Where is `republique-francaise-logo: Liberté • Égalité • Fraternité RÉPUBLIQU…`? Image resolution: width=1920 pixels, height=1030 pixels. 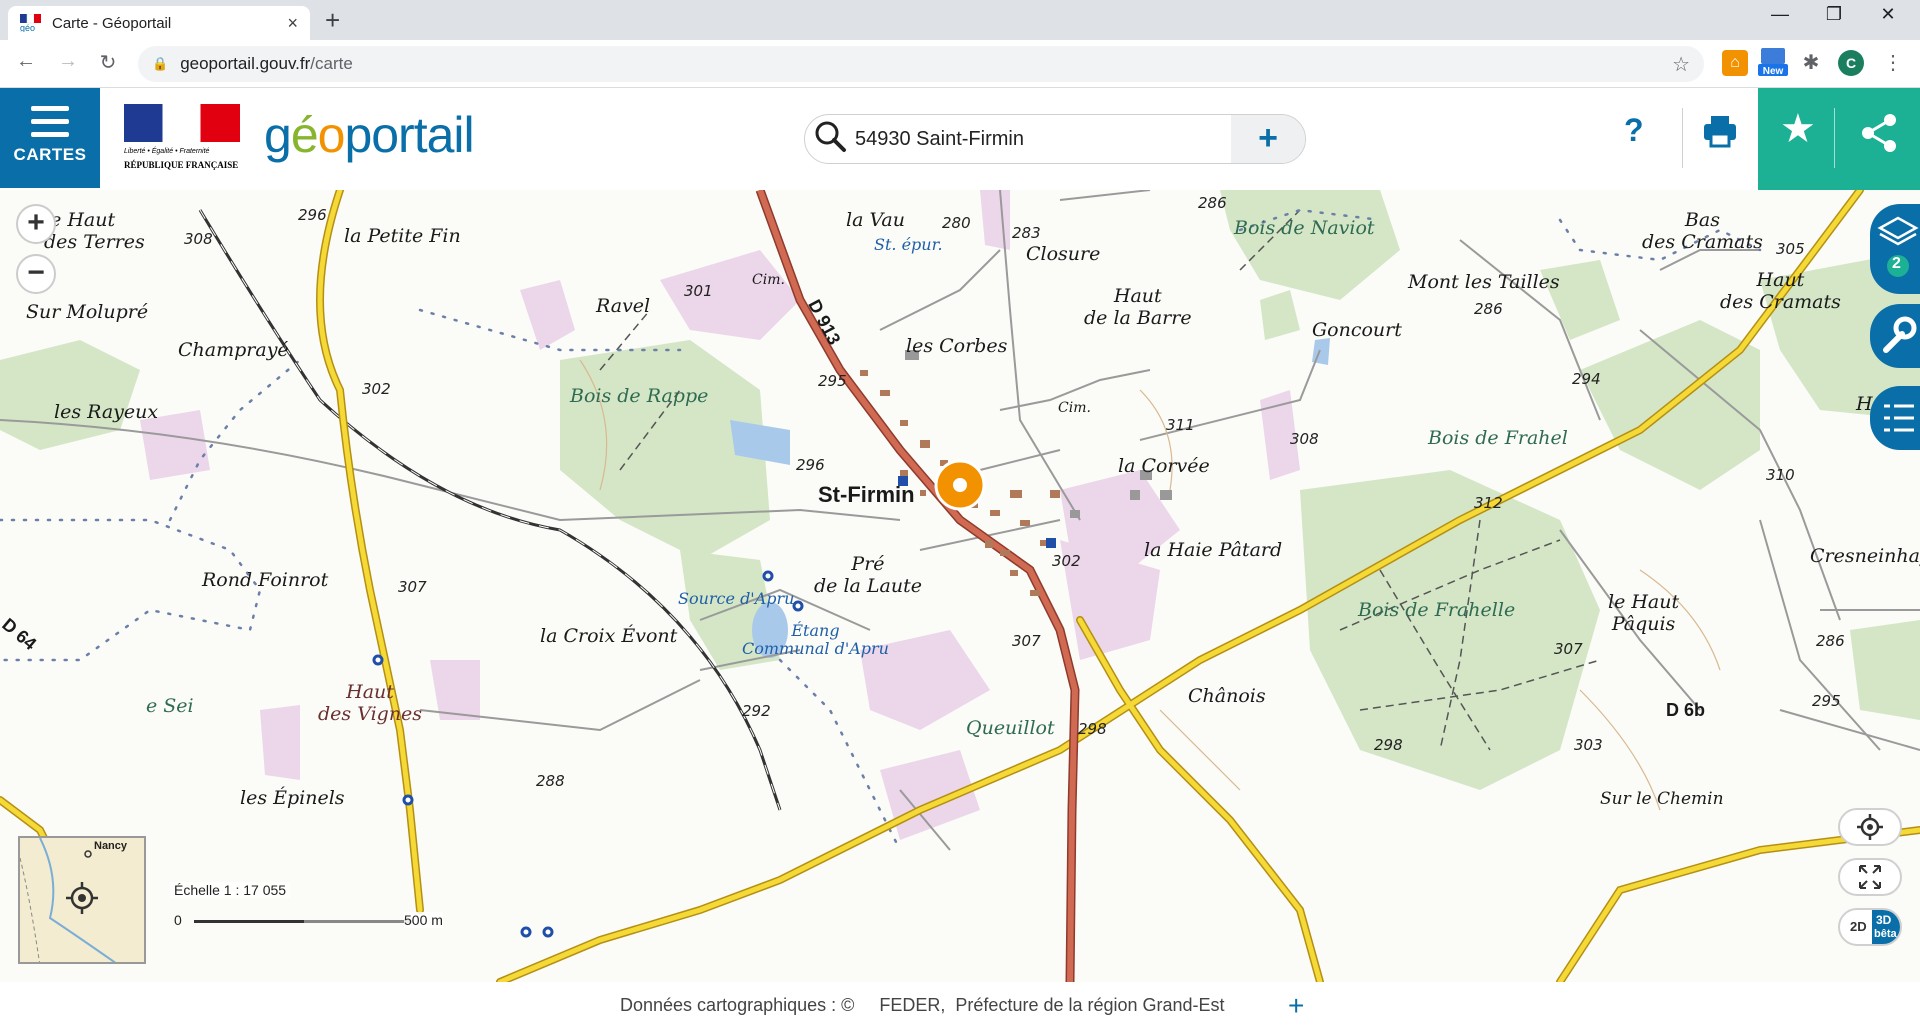 republique-francaise-logo: Liberté • Égalité • Fraternité RÉPUBLIQU… is located at coordinates (183, 140).